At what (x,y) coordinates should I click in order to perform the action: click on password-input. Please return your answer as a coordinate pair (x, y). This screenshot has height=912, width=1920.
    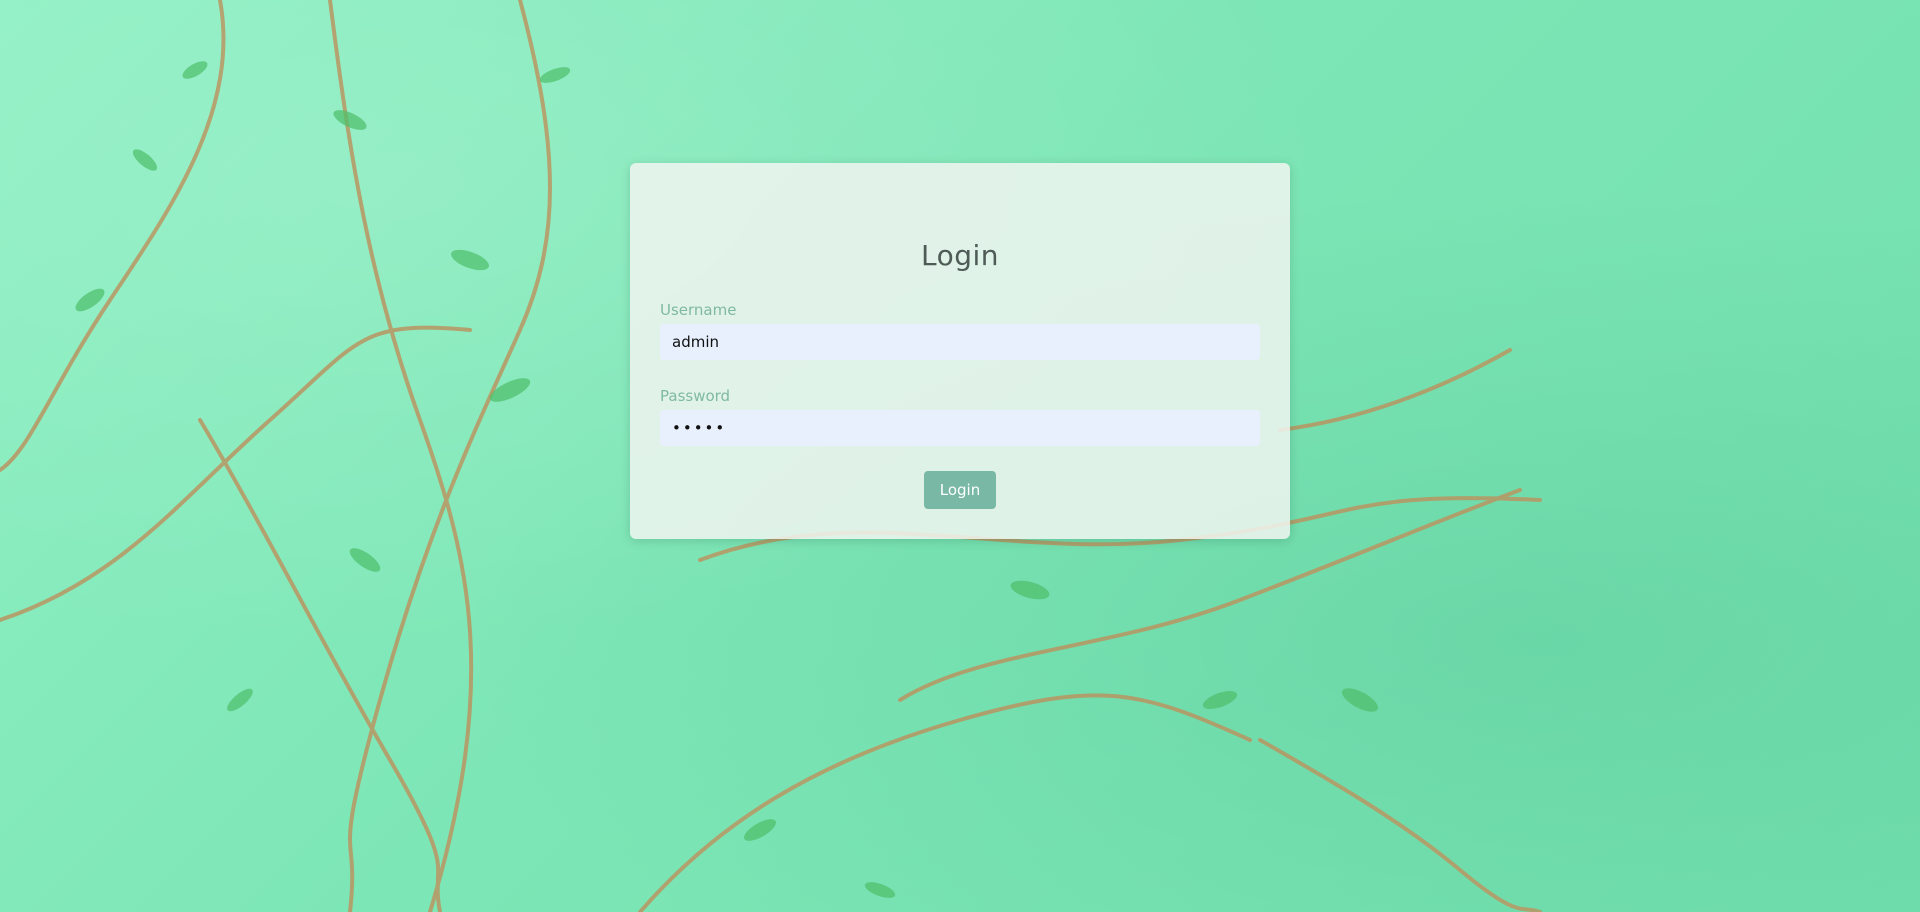
    Looking at the image, I should click on (960, 428).